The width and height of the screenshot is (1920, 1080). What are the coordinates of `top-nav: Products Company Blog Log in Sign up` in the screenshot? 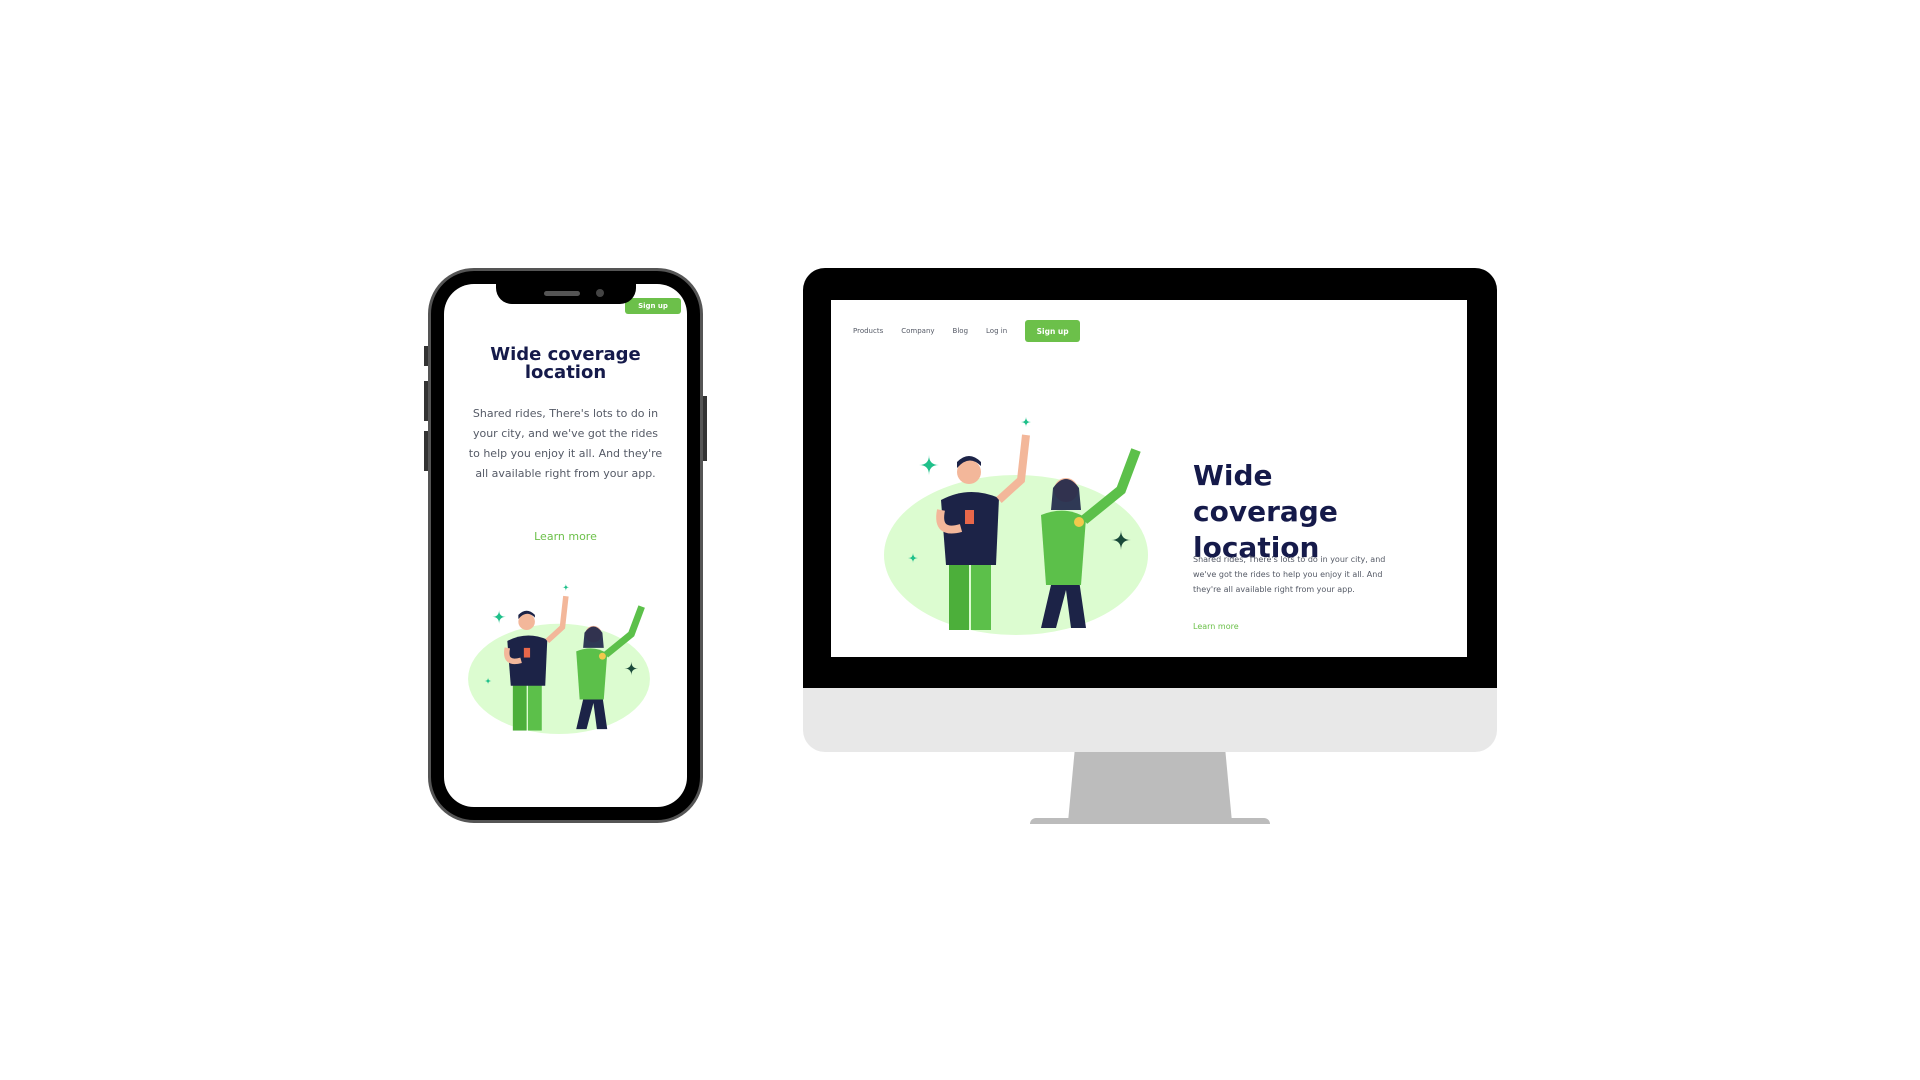 It's located at (967, 331).